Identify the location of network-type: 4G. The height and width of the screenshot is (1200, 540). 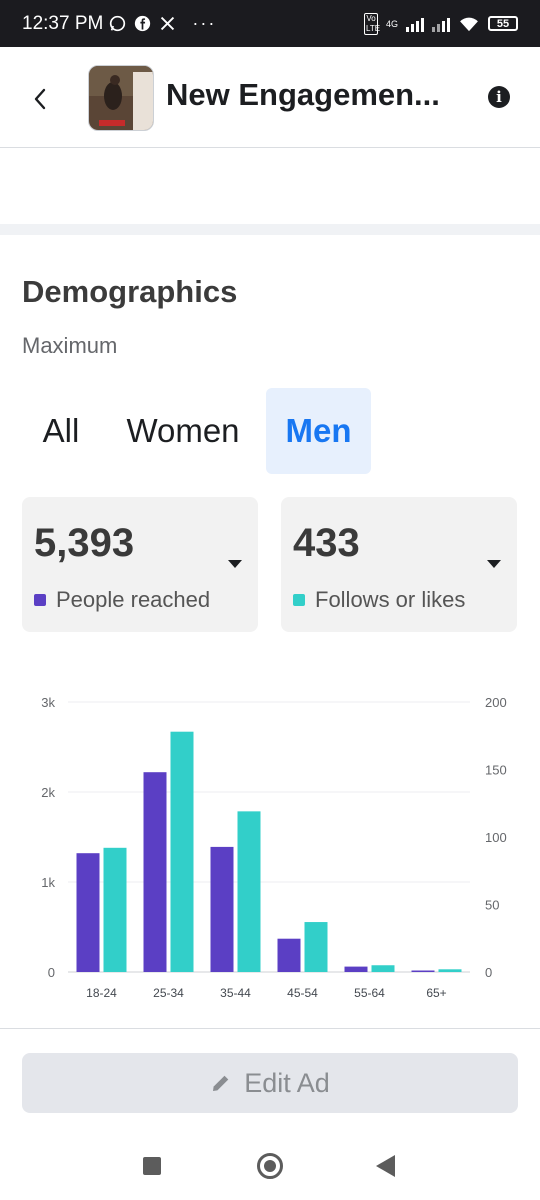
(391, 23).